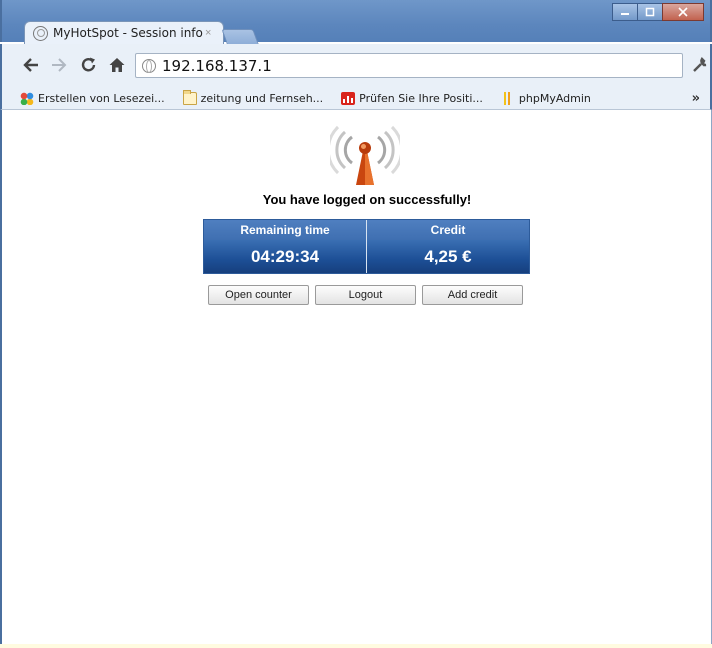  What do you see at coordinates (208, 33) in the screenshot?
I see `close-tab-icon: ×` at bounding box center [208, 33].